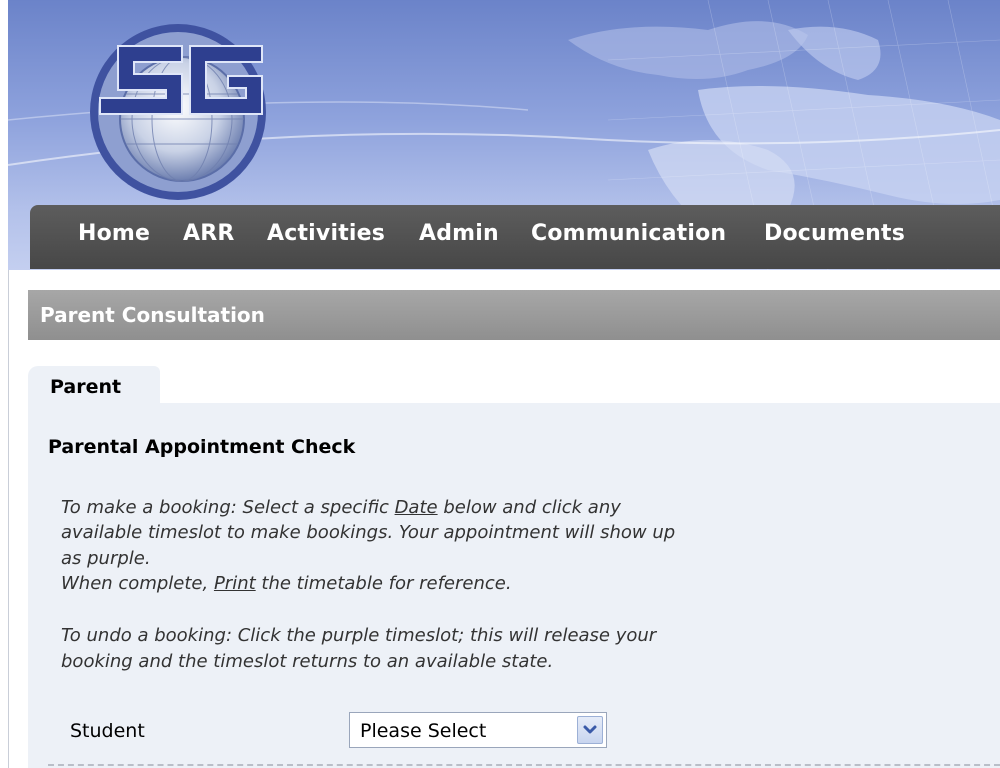 This screenshot has height=768, width=1000. I want to click on print-link: Print, so click(235, 583).